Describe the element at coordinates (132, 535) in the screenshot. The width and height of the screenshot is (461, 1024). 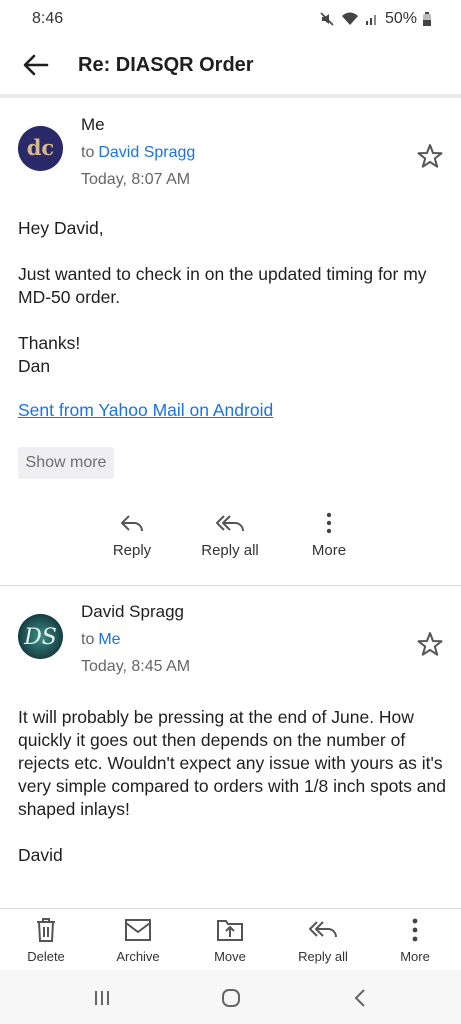
I see `reply-button: Reply` at that location.